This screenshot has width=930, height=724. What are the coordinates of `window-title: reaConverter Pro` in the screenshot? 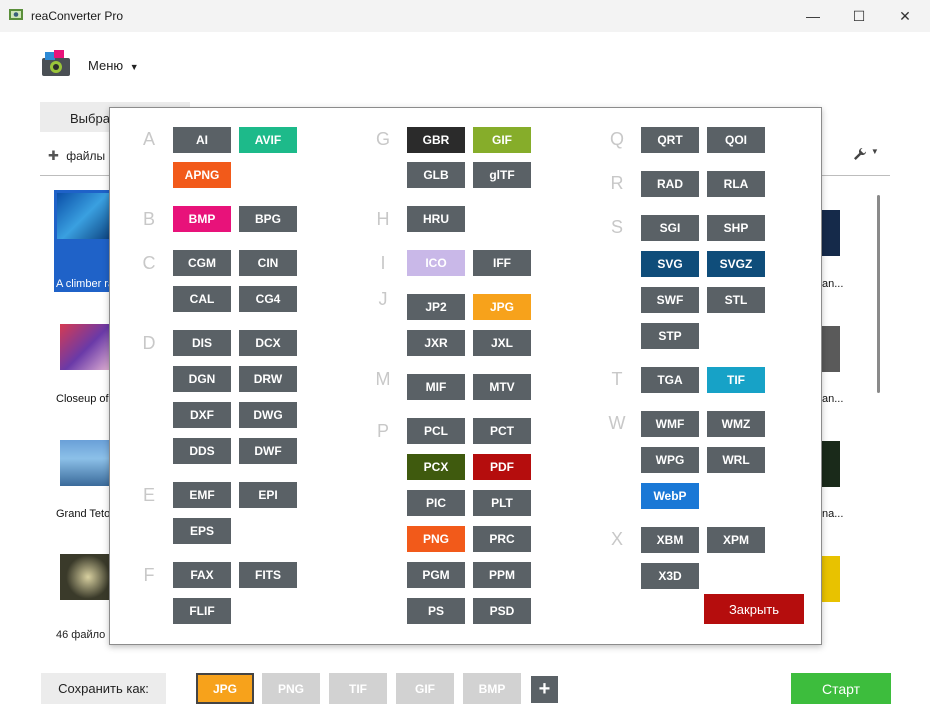 It's located at (77, 16).